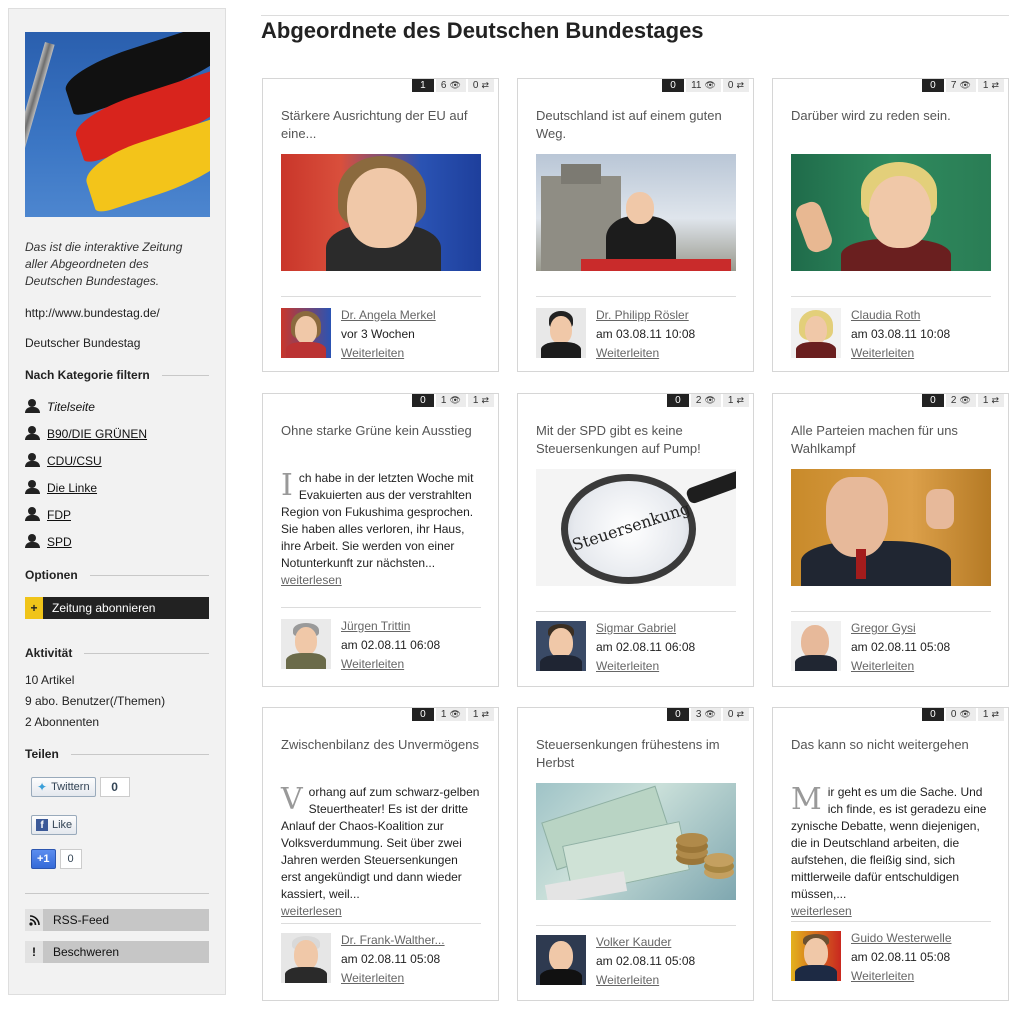 The height and width of the screenshot is (1023, 1017). I want to click on rss-feed-button: RSS-Feed, so click(117, 920).